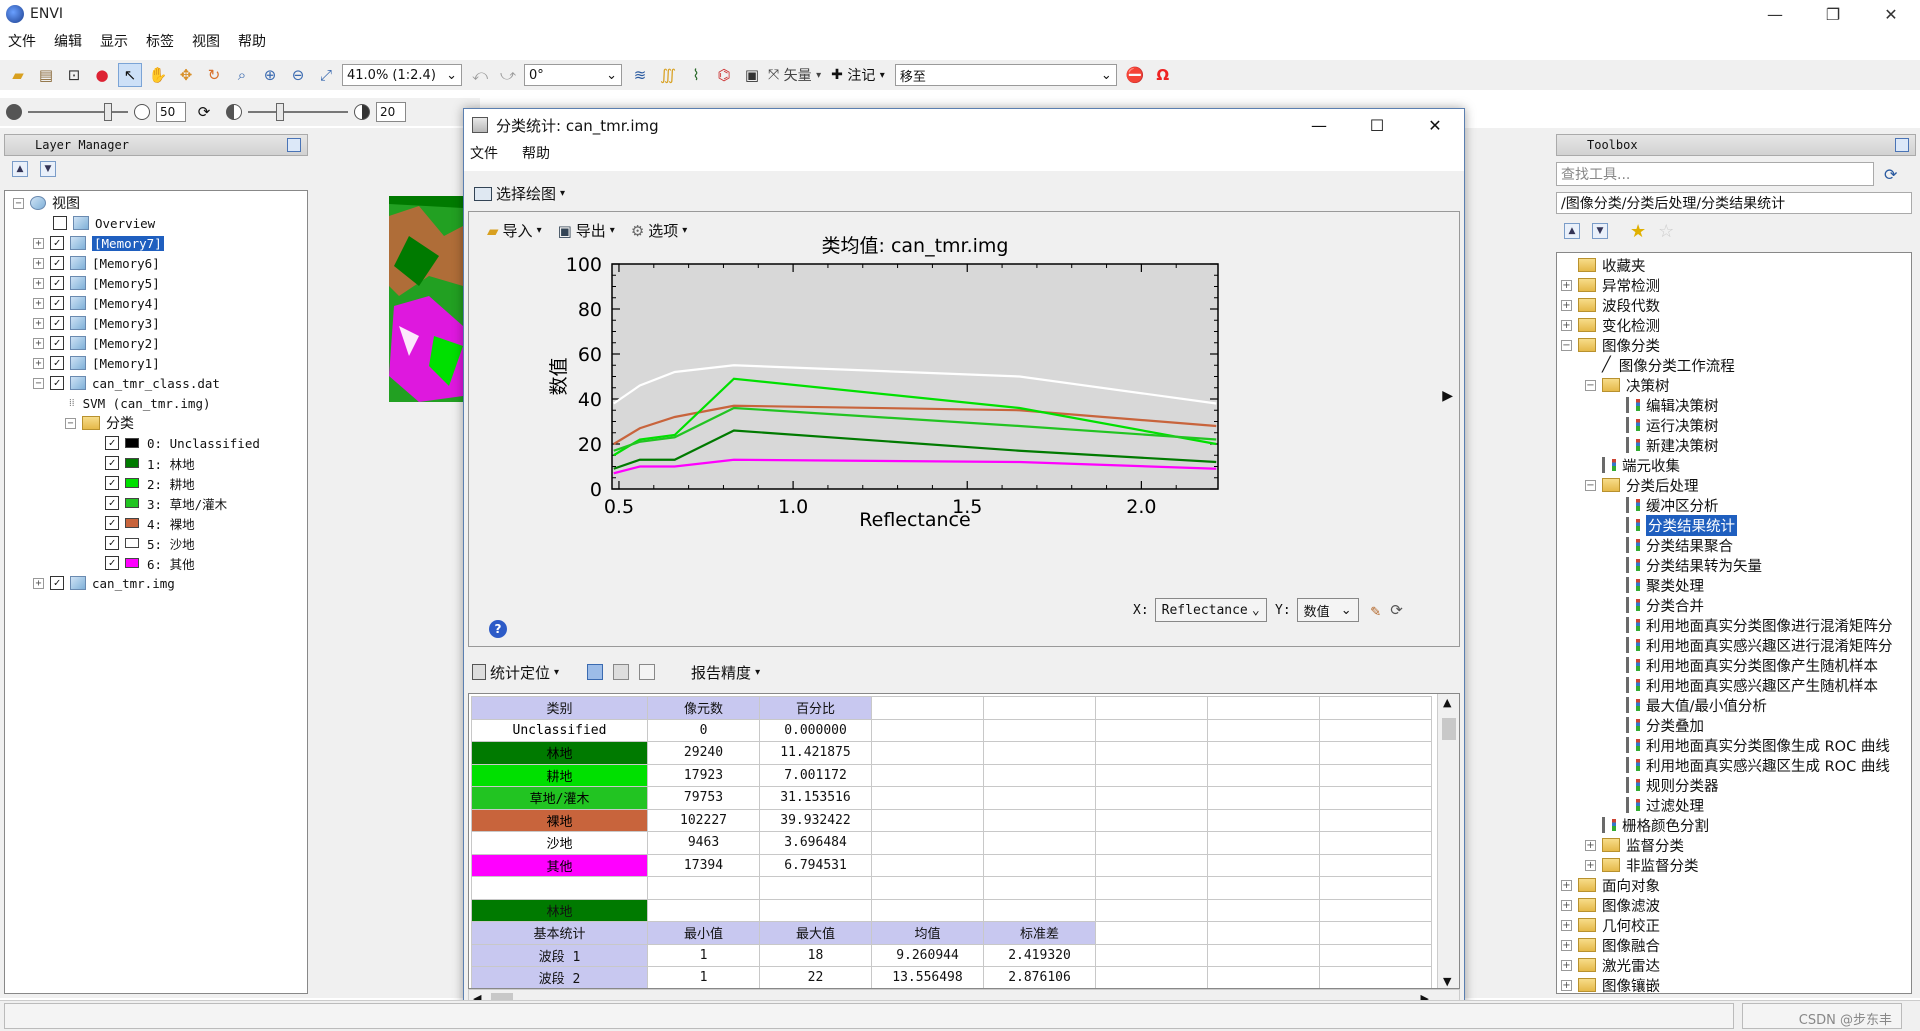 The image size is (1920, 1031). What do you see at coordinates (1647, 825) in the screenshot?
I see `toolbox-tree-item: 栅格颜色分割` at bounding box center [1647, 825].